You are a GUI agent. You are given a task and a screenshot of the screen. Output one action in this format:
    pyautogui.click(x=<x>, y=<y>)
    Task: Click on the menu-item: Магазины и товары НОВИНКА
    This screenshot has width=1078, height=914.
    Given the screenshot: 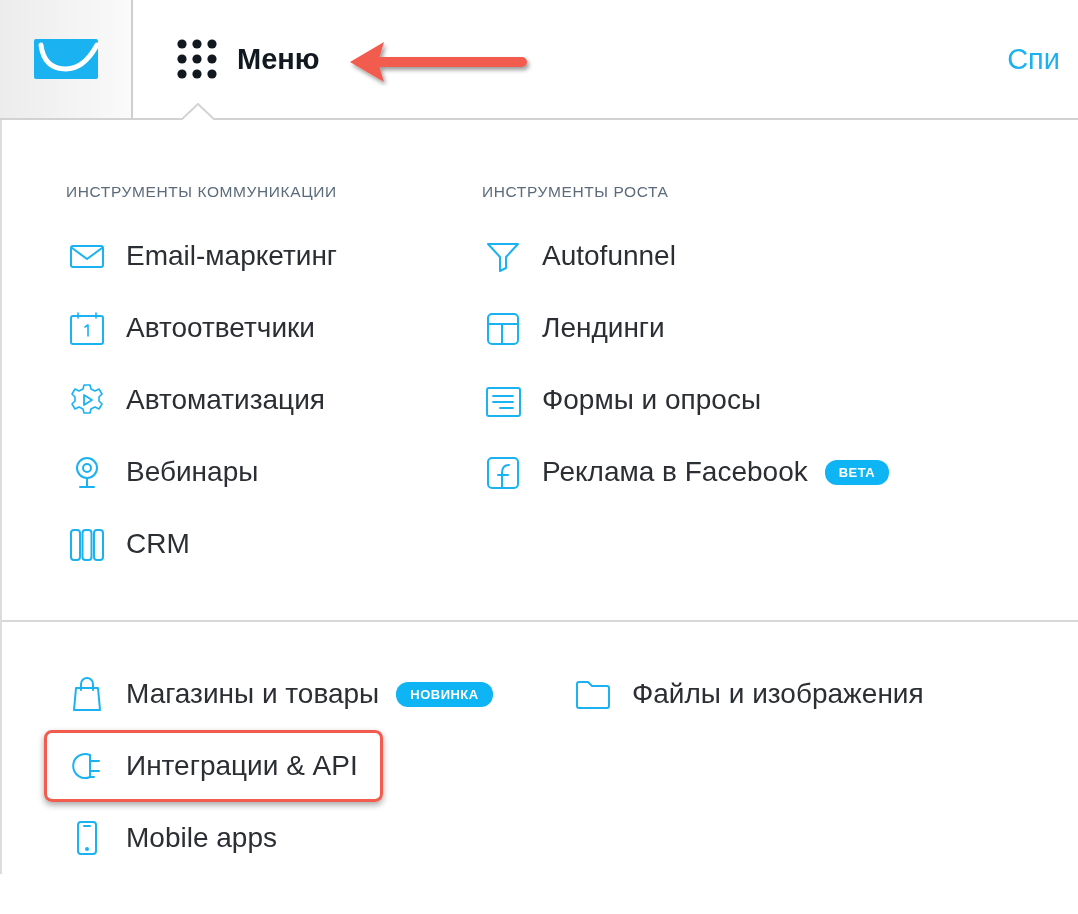 What is the action you would take?
    pyautogui.click(x=281, y=694)
    